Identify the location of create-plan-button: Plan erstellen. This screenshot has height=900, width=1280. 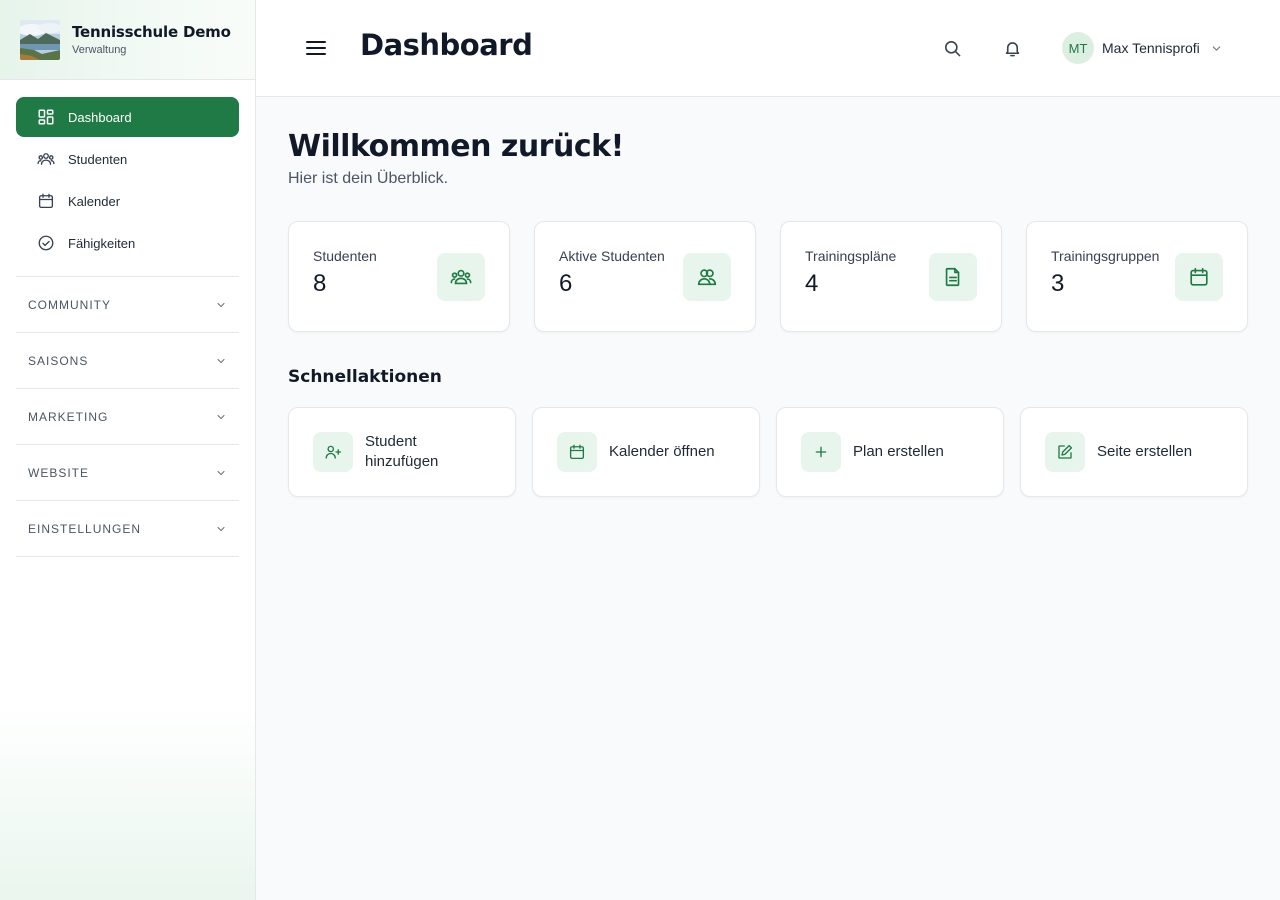
(890, 452).